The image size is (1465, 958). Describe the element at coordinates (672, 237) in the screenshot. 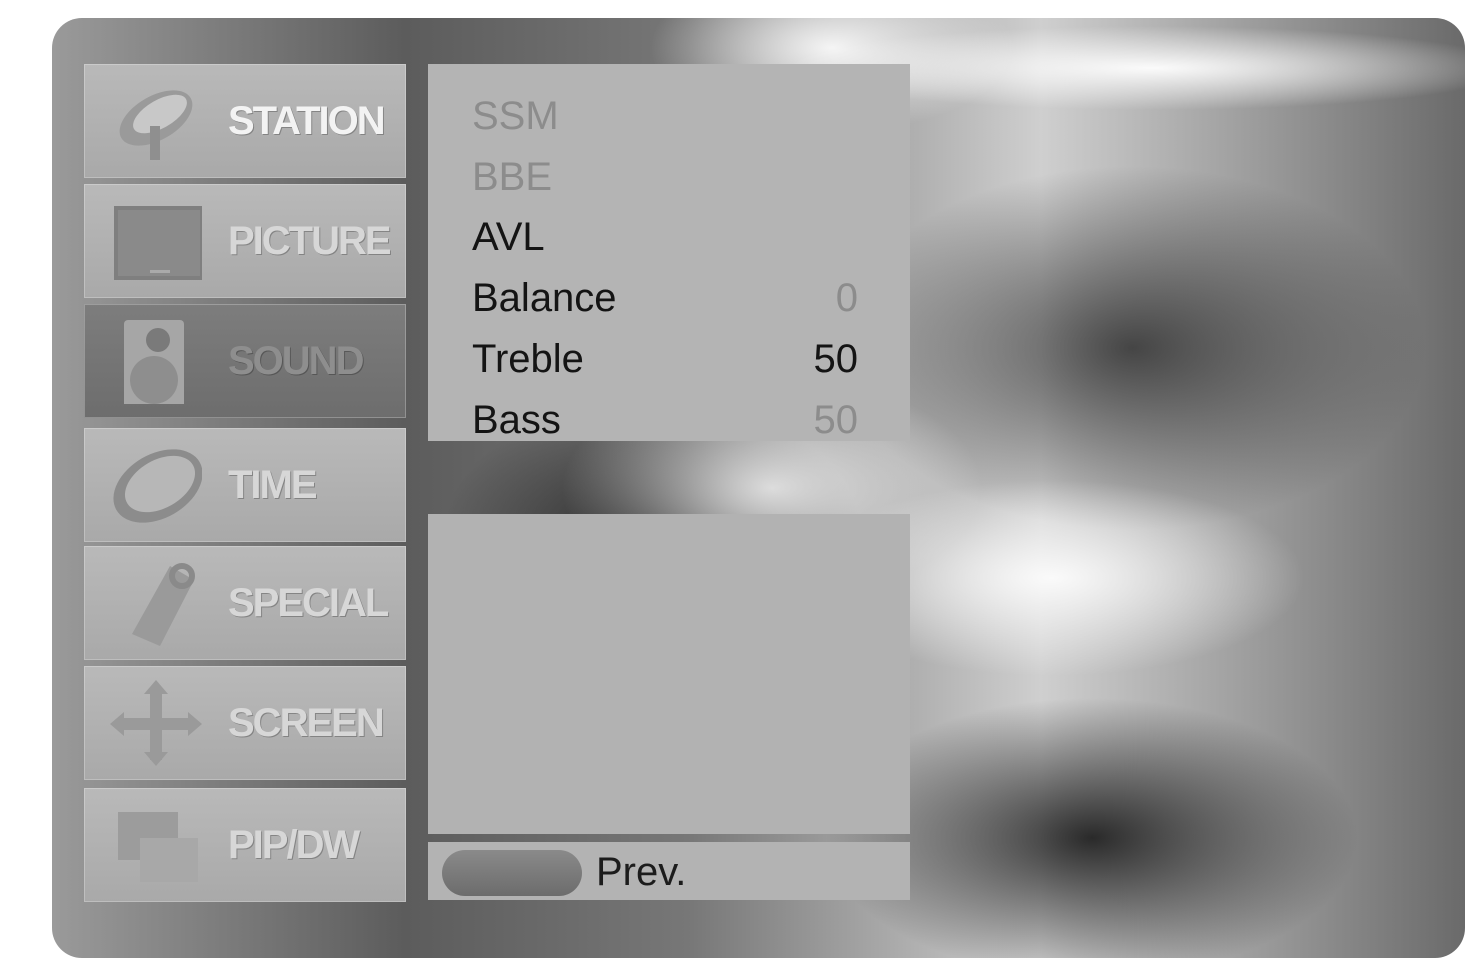

I see `menu-item-avl: AVL` at that location.